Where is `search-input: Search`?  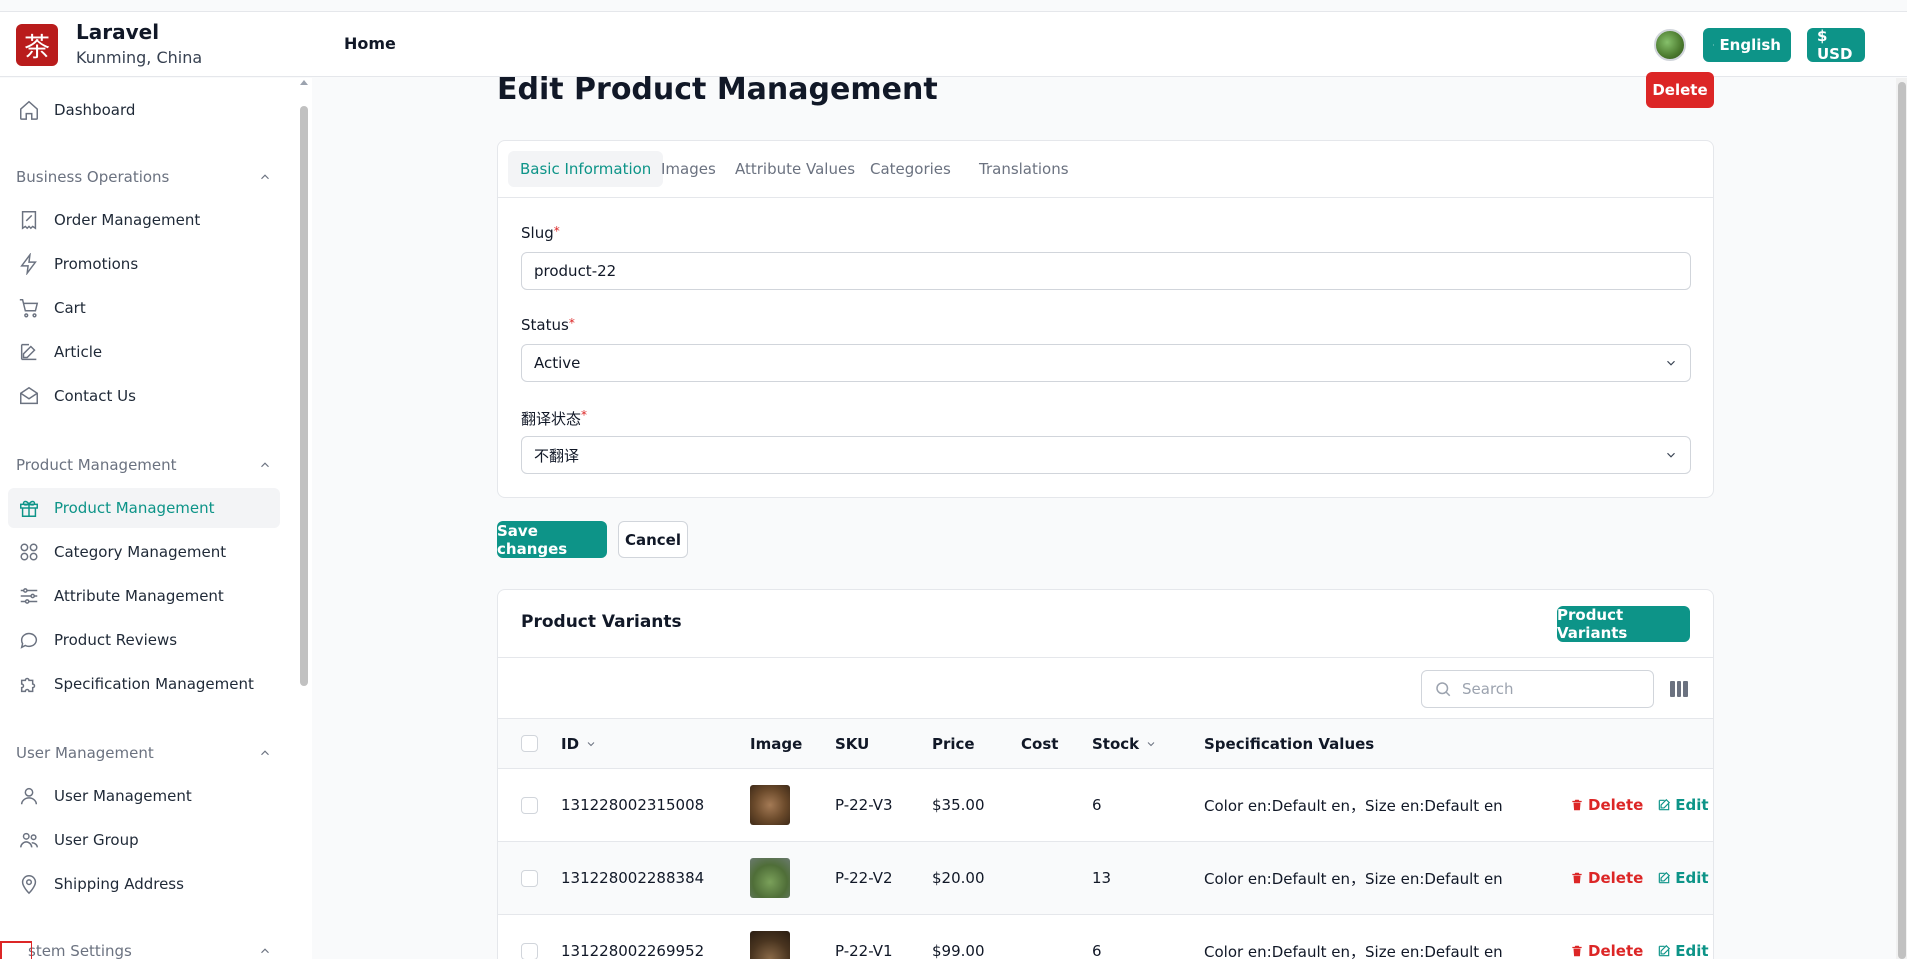 search-input: Search is located at coordinates (1537, 689).